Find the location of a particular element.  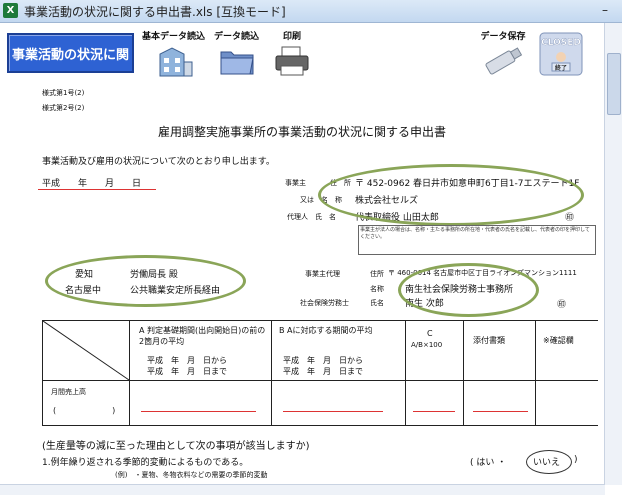

intro-text: 事業活動及び雇用の状況について次のとおり申し出ます。 is located at coordinates (158, 162).